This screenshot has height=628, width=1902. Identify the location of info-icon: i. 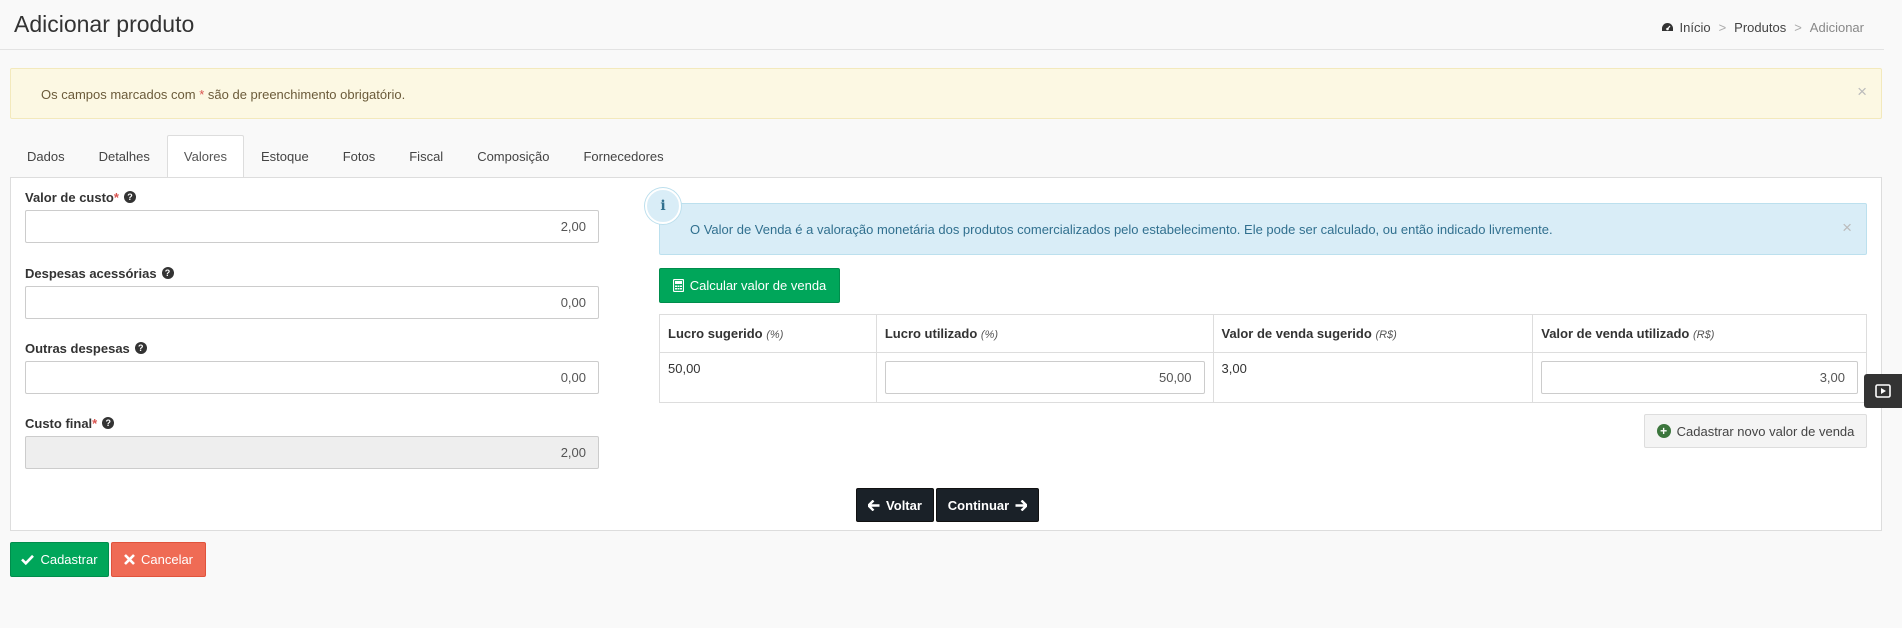
(663, 206).